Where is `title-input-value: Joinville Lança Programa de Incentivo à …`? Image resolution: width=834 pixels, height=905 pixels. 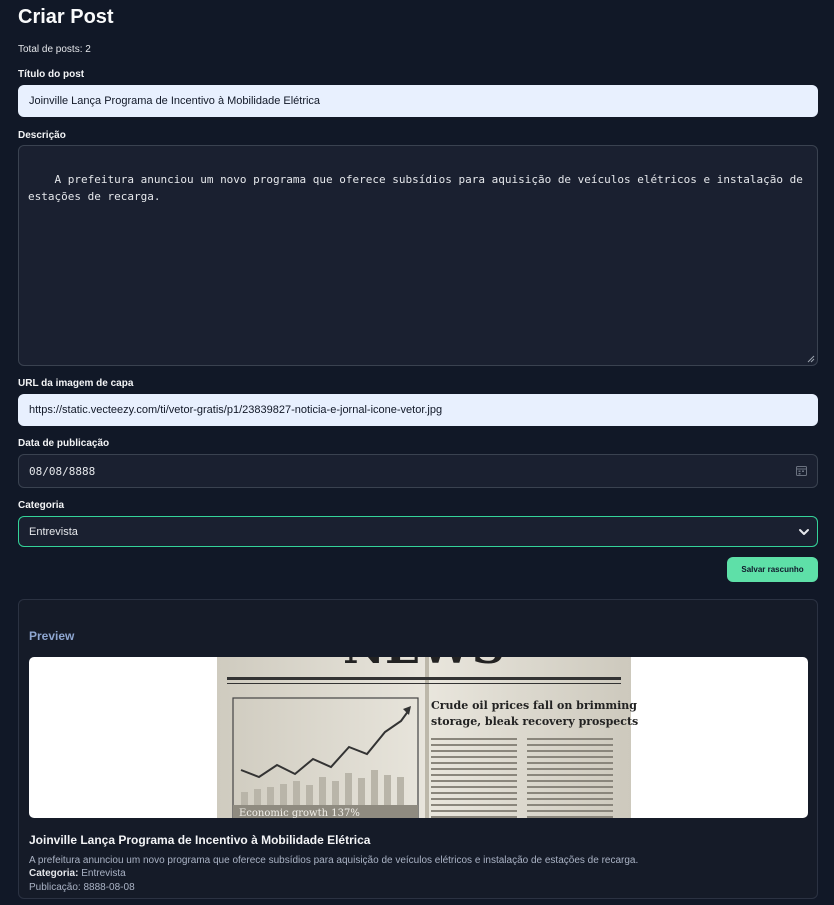 title-input-value: Joinville Lança Programa de Incentivo à … is located at coordinates (175, 101).